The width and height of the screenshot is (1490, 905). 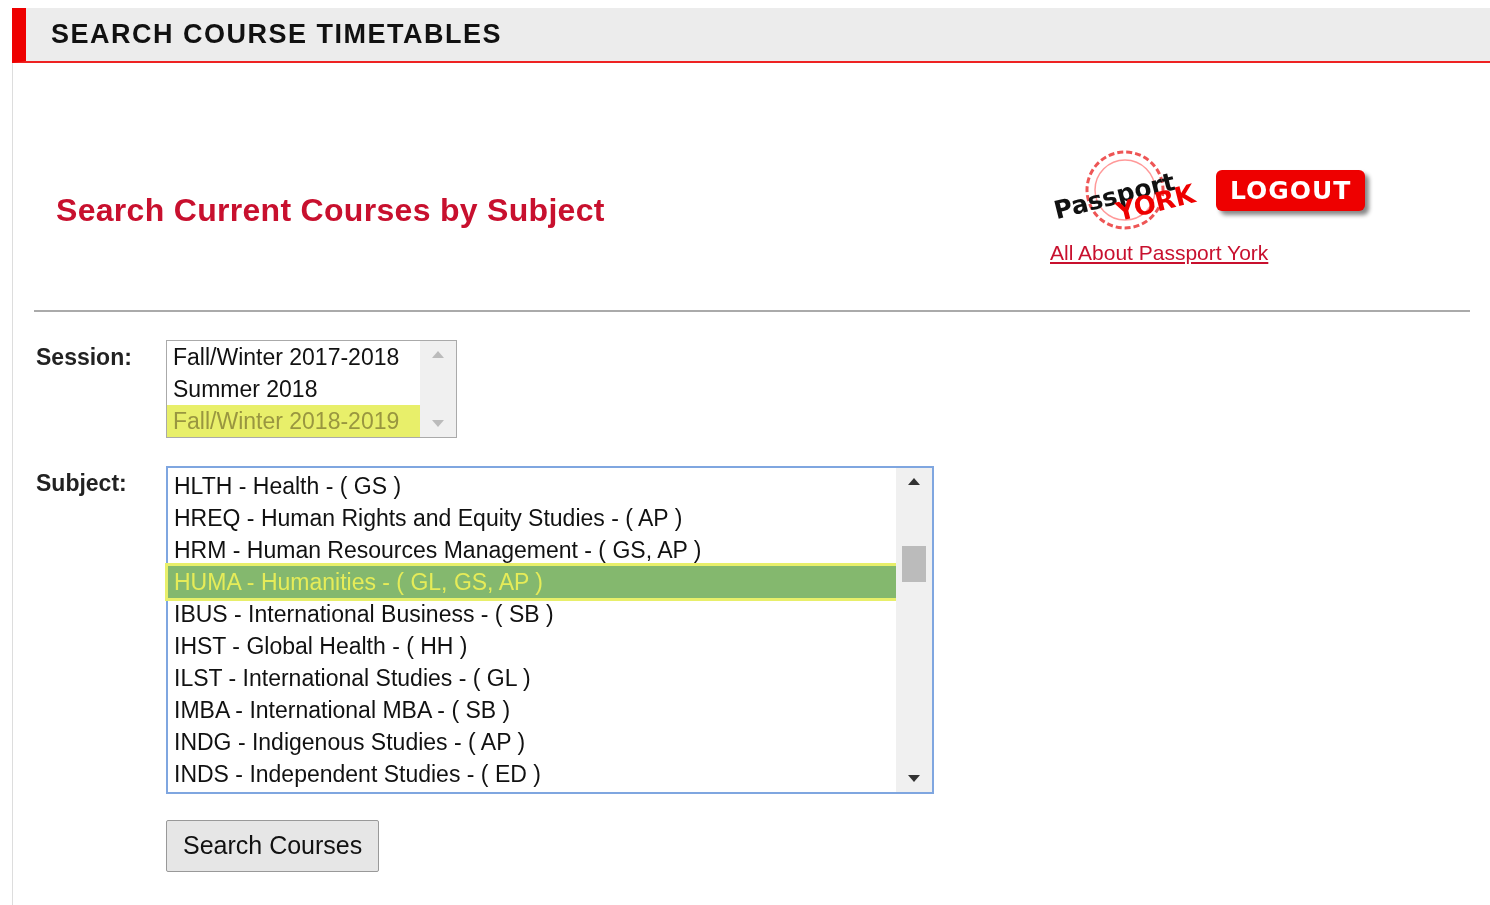 I want to click on list-option: IBUS - International Business - ( SB ), so click(x=532, y=614).